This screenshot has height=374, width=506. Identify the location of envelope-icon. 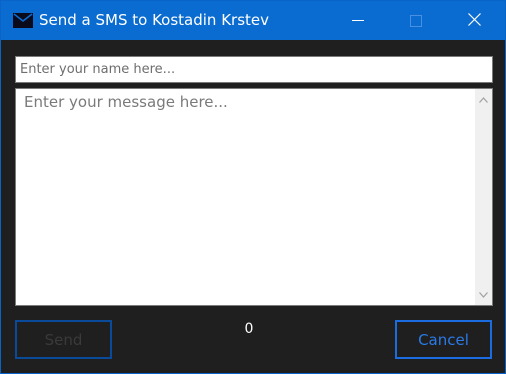
(23, 20).